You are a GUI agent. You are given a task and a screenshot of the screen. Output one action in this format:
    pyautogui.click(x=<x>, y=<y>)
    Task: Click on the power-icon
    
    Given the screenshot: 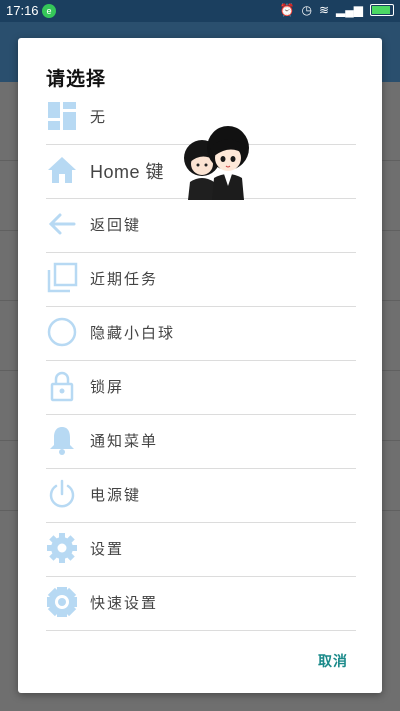 What is the action you would take?
    pyautogui.click(x=62, y=494)
    